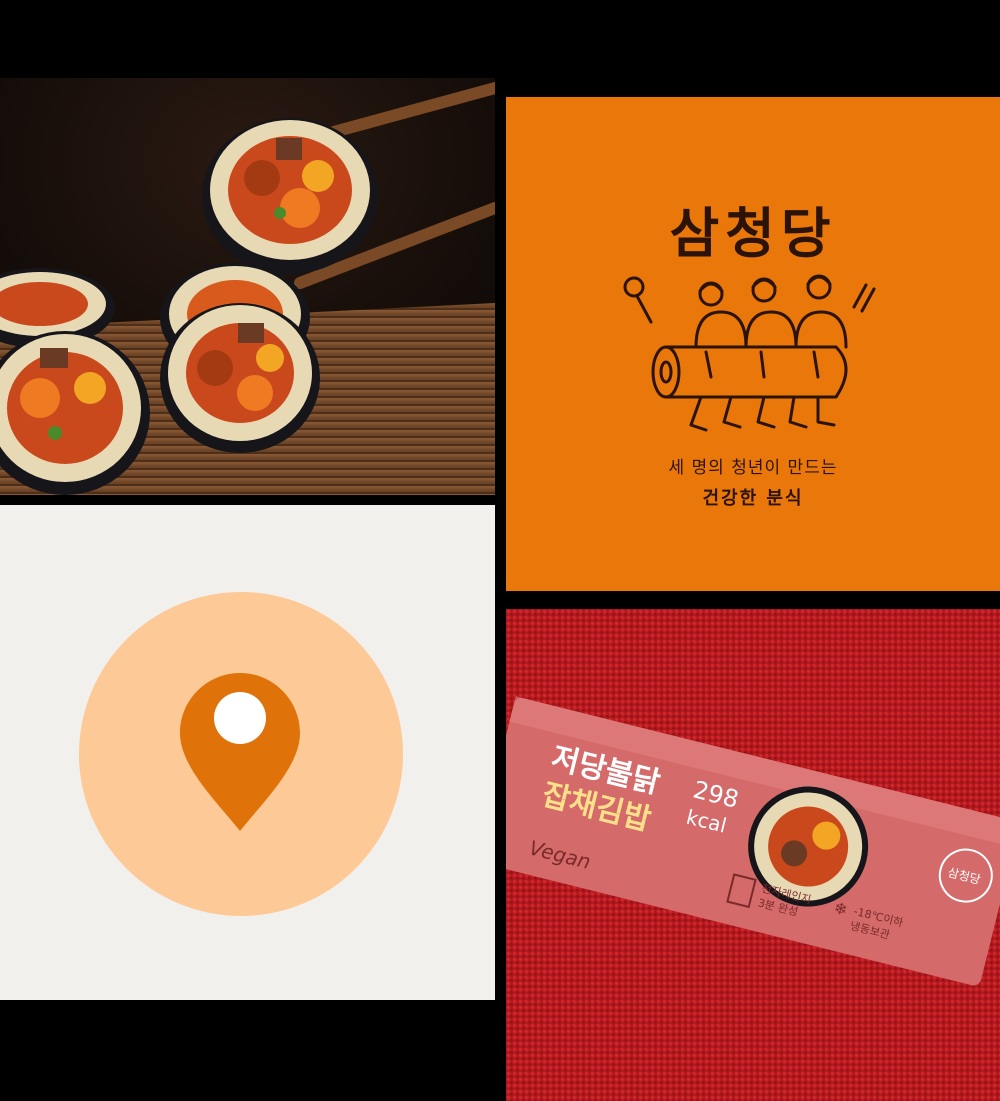 This screenshot has width=1000, height=1101. What do you see at coordinates (753, 468) in the screenshot?
I see `brand-tagline: 세 명의 청년이 만드는` at bounding box center [753, 468].